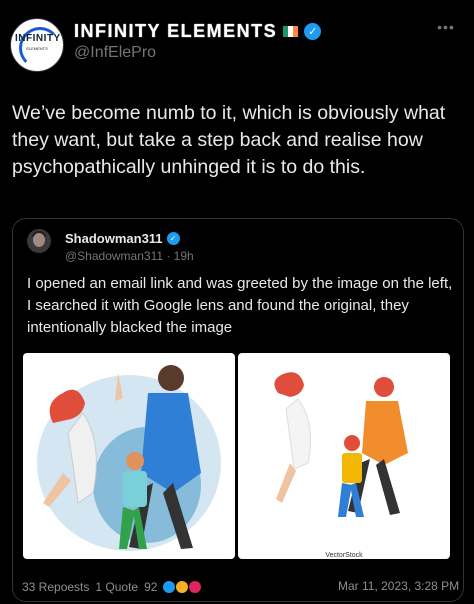 The height and width of the screenshot is (604, 474). I want to click on more-button: •••, so click(446, 28).